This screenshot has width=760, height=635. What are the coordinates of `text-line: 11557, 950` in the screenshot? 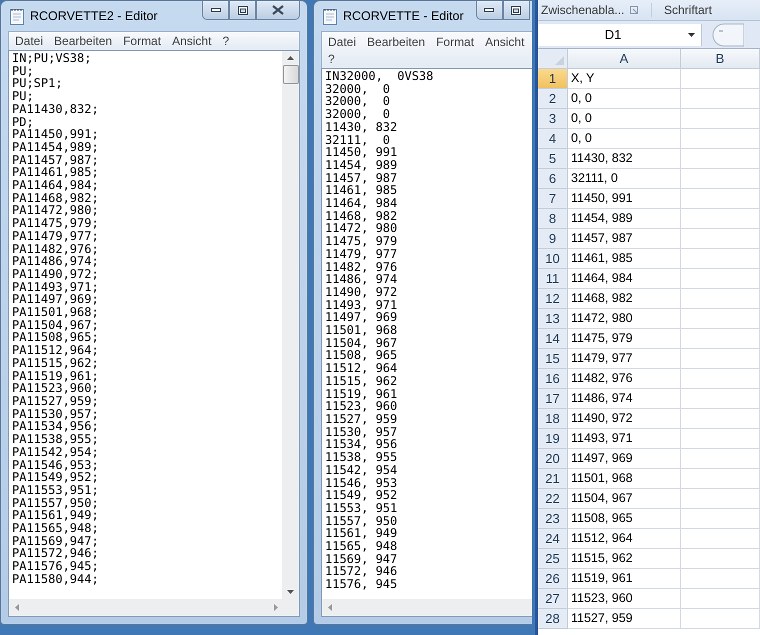 It's located at (361, 521).